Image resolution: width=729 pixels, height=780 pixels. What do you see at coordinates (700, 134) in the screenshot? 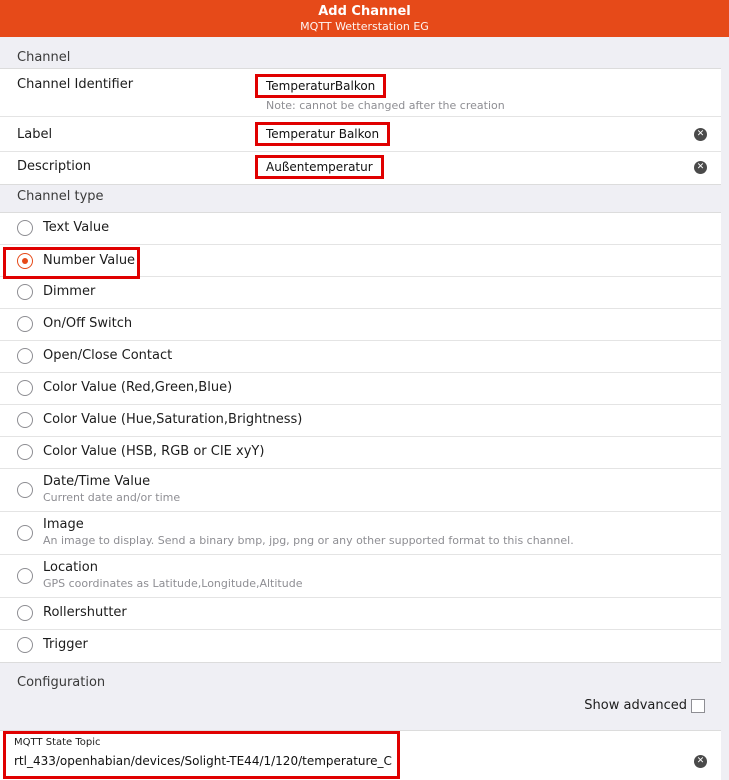
I see `clear-label-icon: ✕` at bounding box center [700, 134].